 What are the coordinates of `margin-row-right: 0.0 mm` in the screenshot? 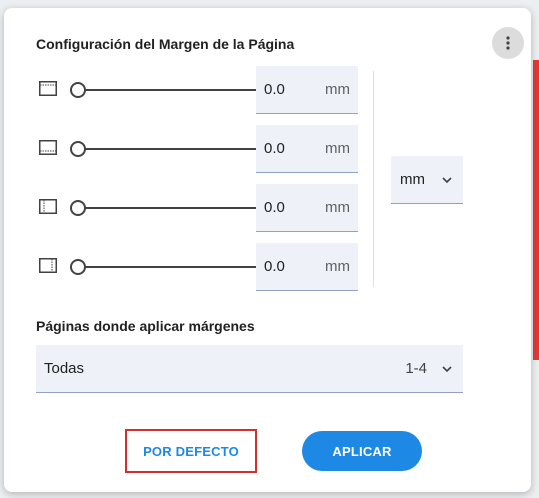 It's located at (201, 267).